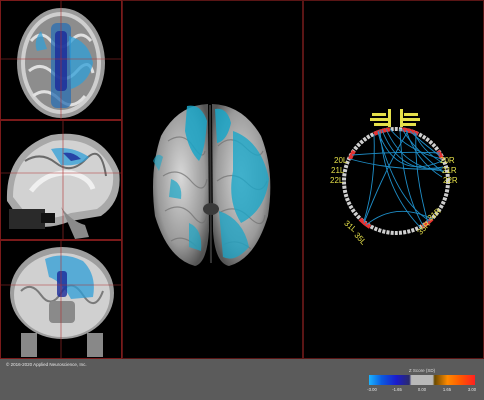 This screenshot has width=484, height=400. I want to click on region-label-22l: 22L, so click(337, 180).